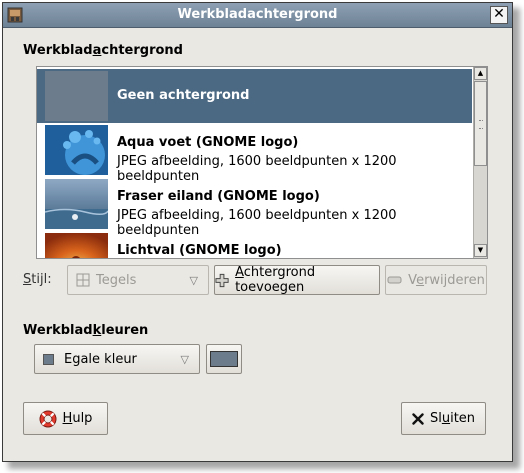 The width and height of the screenshot is (524, 473). What do you see at coordinates (412, 280) in the screenshot?
I see `label-text: V` at bounding box center [412, 280].